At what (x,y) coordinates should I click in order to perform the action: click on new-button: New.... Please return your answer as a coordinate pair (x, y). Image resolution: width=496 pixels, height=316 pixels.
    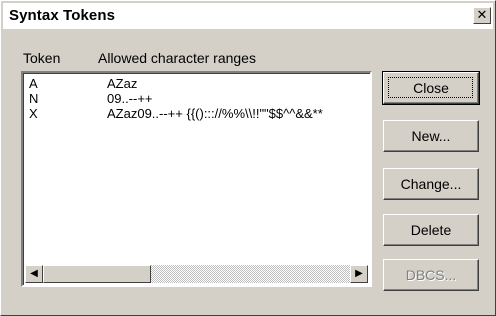
    Looking at the image, I should click on (431, 136).